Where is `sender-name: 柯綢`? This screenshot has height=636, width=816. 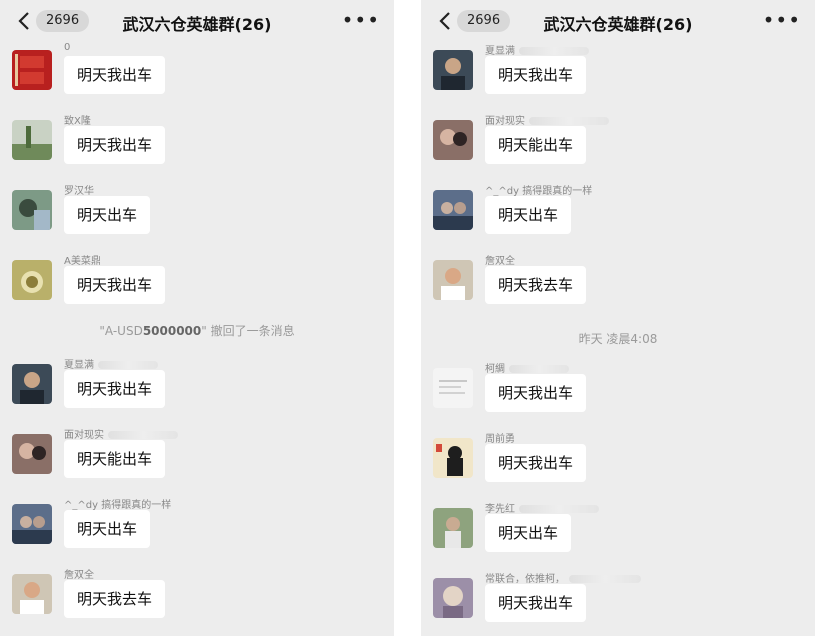
sender-name: 柯綢 is located at coordinates (527, 367).